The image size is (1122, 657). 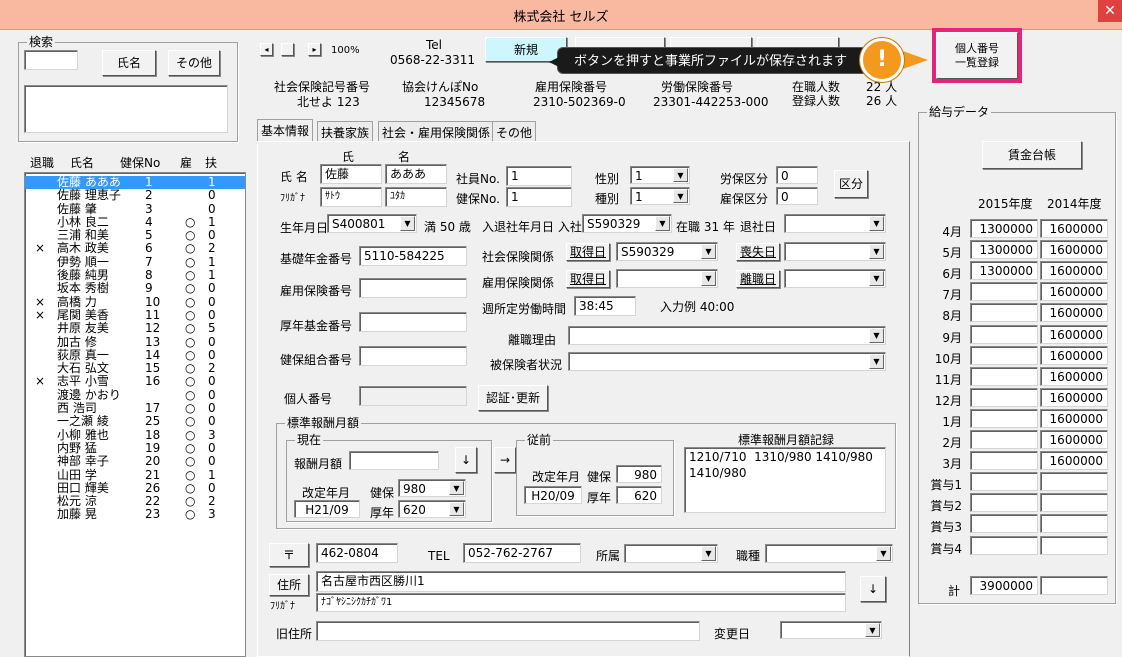 What do you see at coordinates (605, 306) in the screenshot?
I see `shotei-input: 38:45` at bounding box center [605, 306].